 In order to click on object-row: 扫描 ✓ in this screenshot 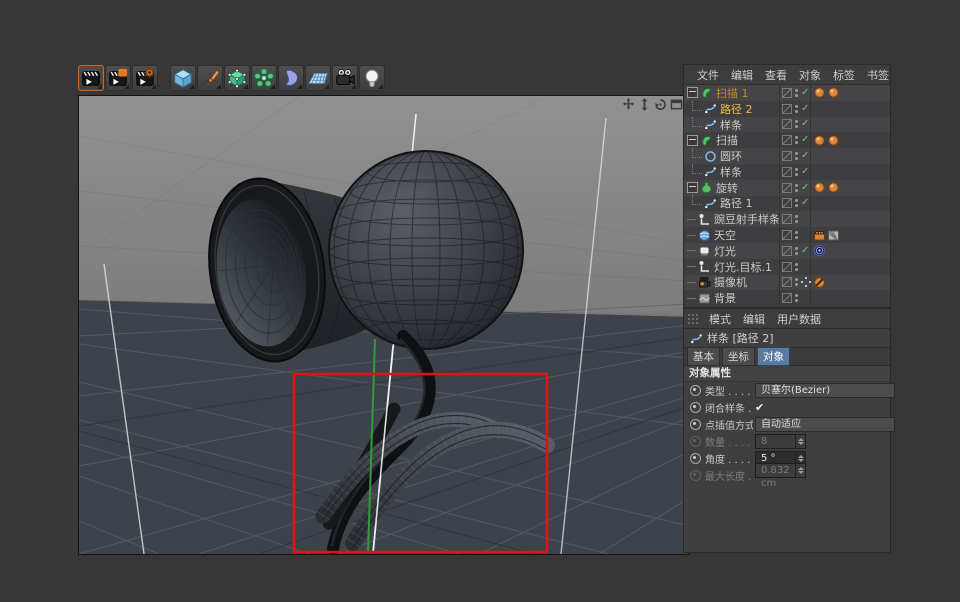, I will do `click(787, 140)`.